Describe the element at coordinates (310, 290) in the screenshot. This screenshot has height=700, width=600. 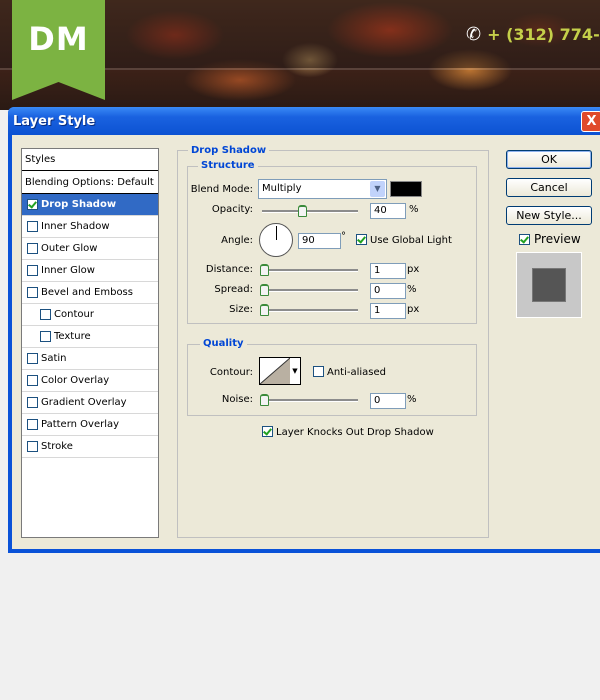
I see `spread-slider` at that location.